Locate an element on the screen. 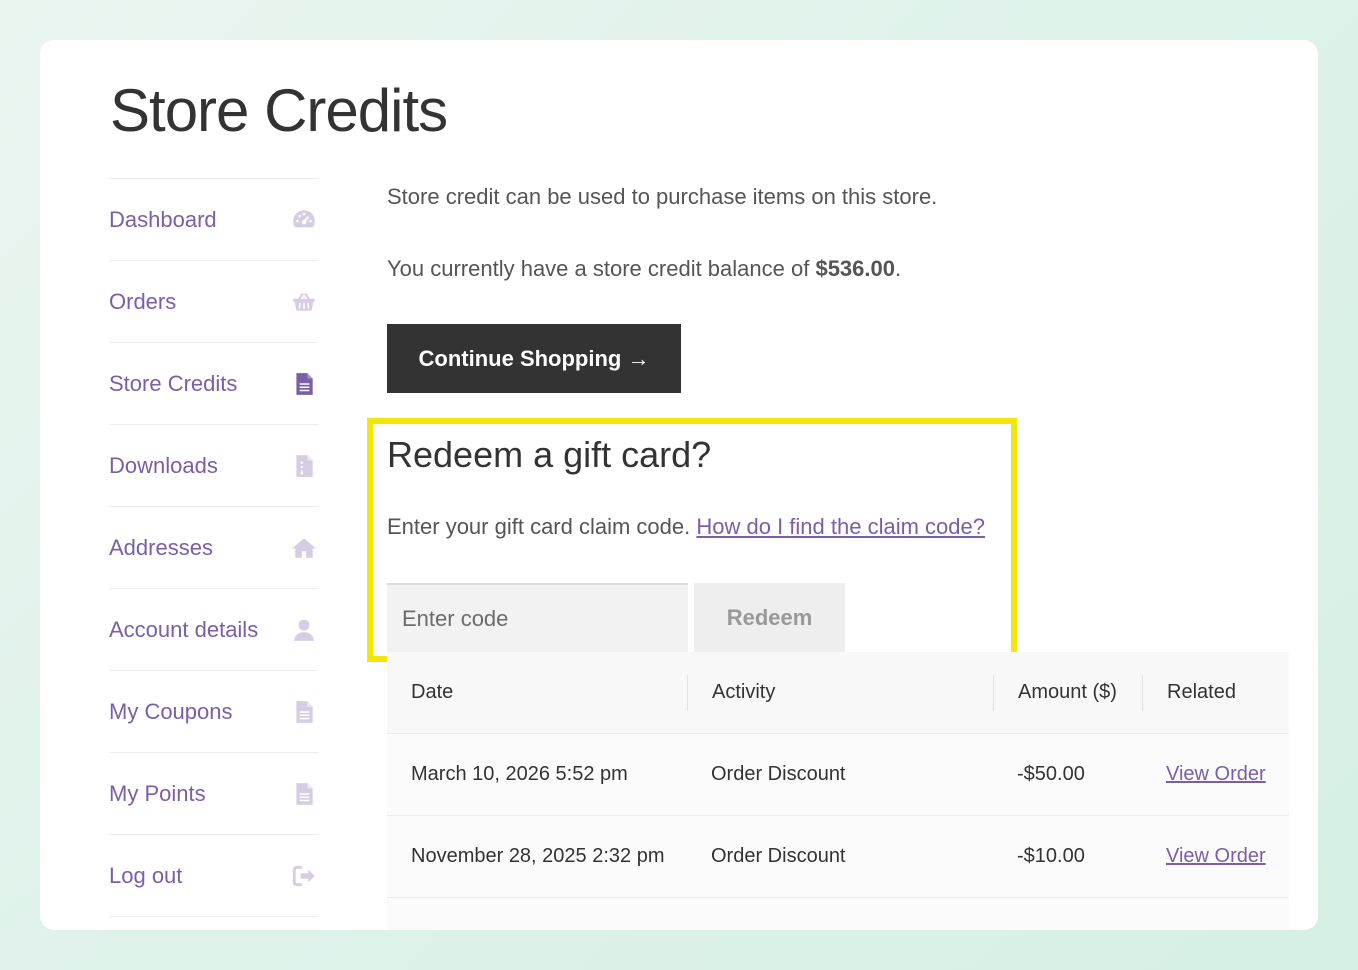 The image size is (1358, 970). basket-icon is located at coordinates (304, 302).